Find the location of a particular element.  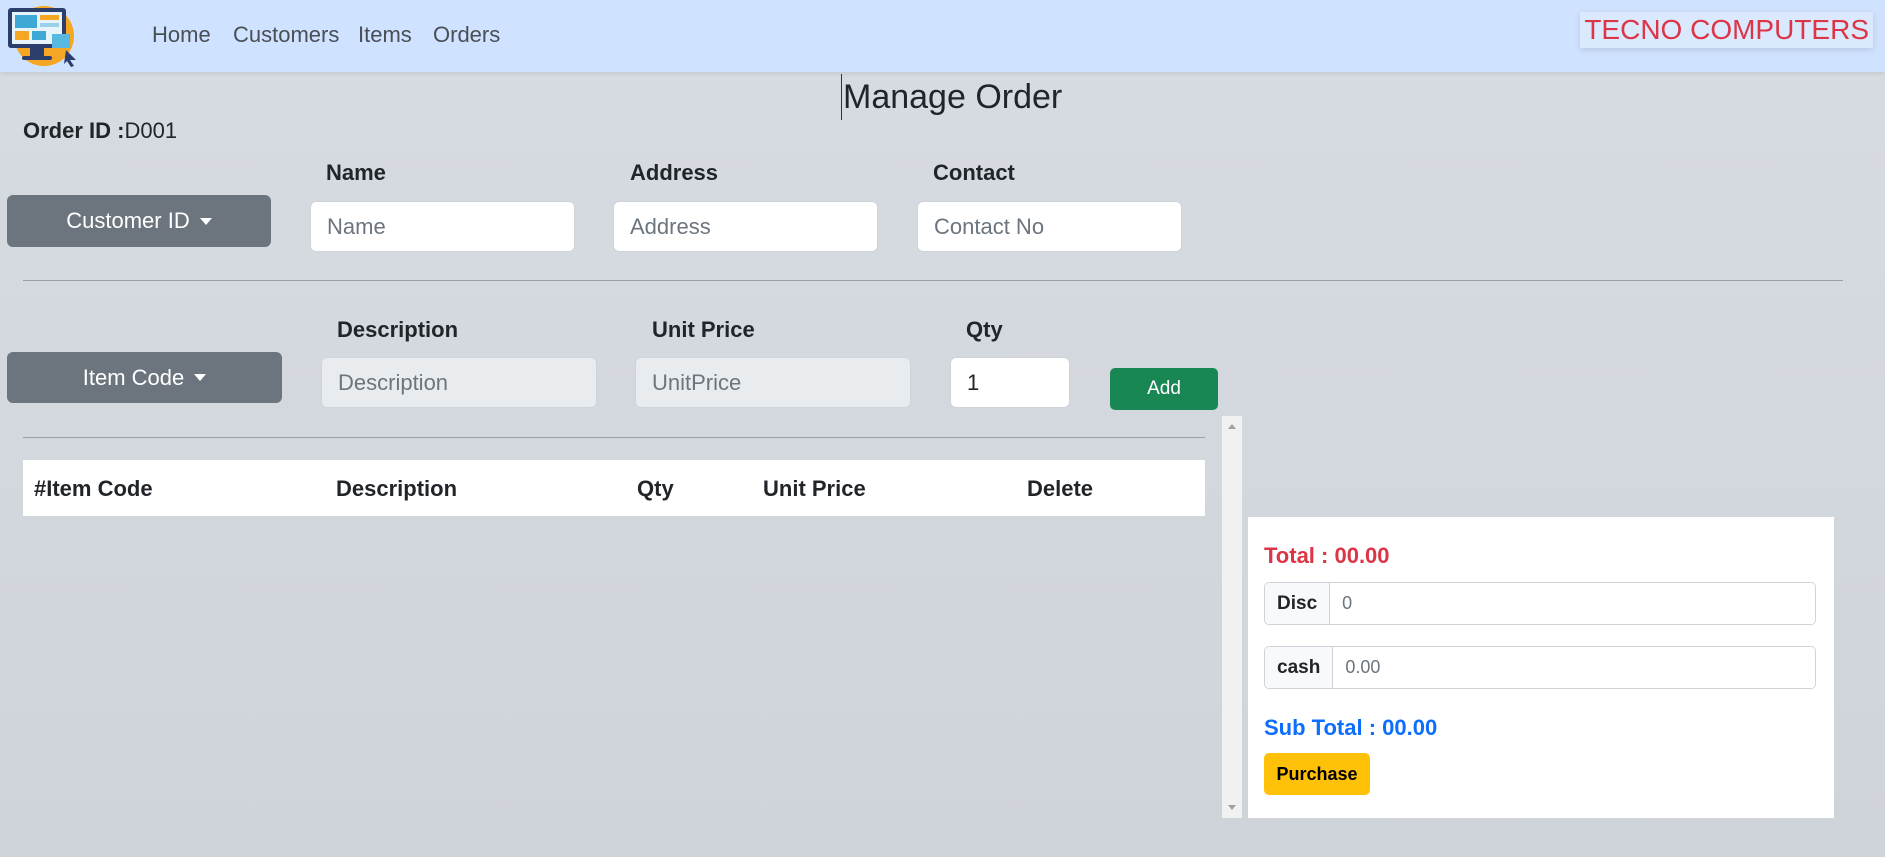

column-header-item-code: #Item Code is located at coordinates (93, 488).